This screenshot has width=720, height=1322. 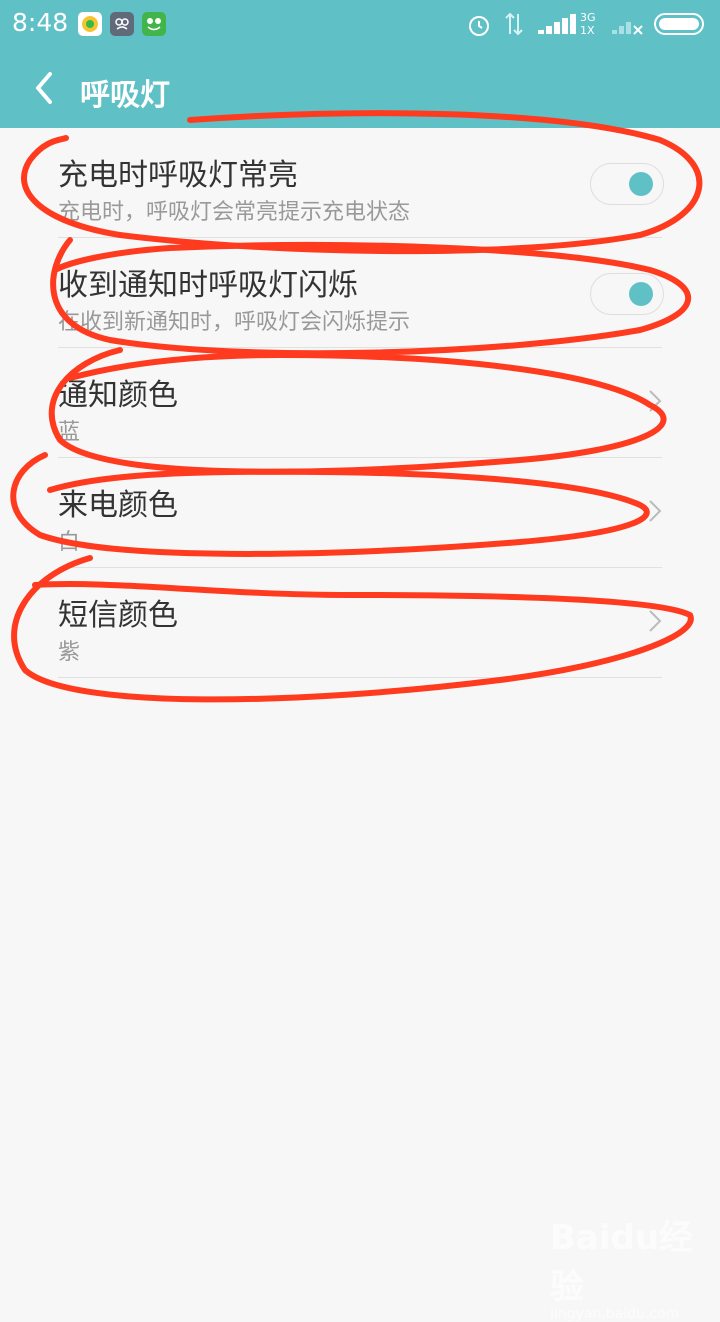 I want to click on watermark-brand: Baidu经验, so click(x=622, y=1262).